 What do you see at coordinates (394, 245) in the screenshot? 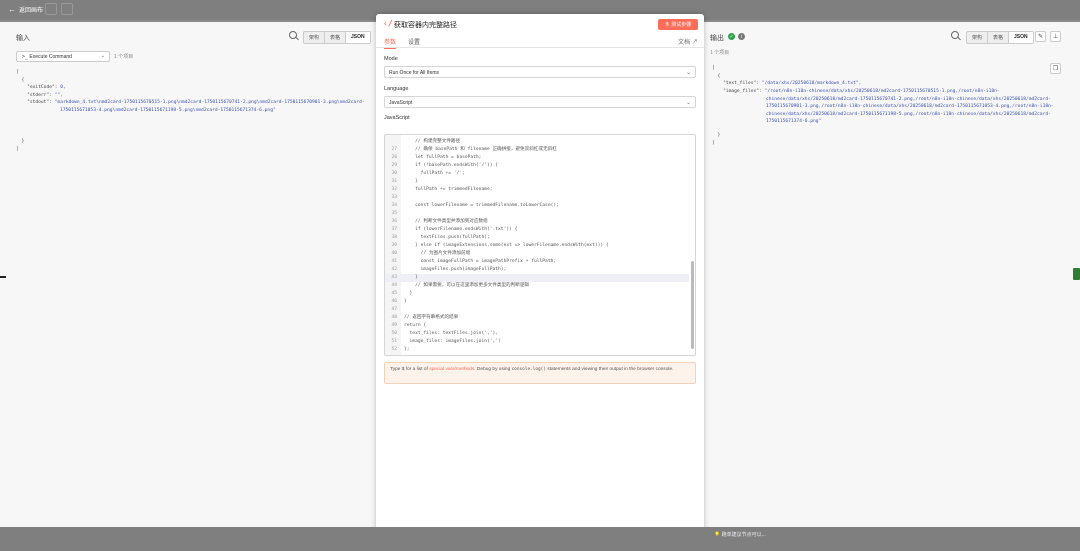
I see `line-number: 39` at bounding box center [394, 245].